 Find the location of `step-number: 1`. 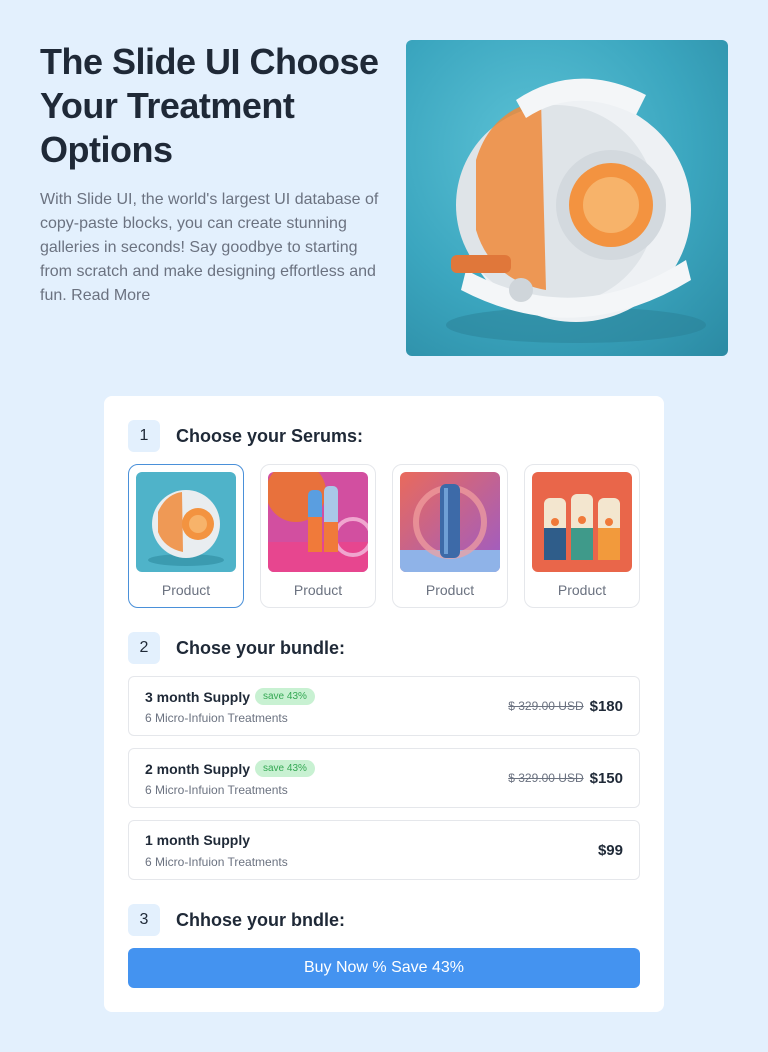

step-number: 1 is located at coordinates (144, 436).